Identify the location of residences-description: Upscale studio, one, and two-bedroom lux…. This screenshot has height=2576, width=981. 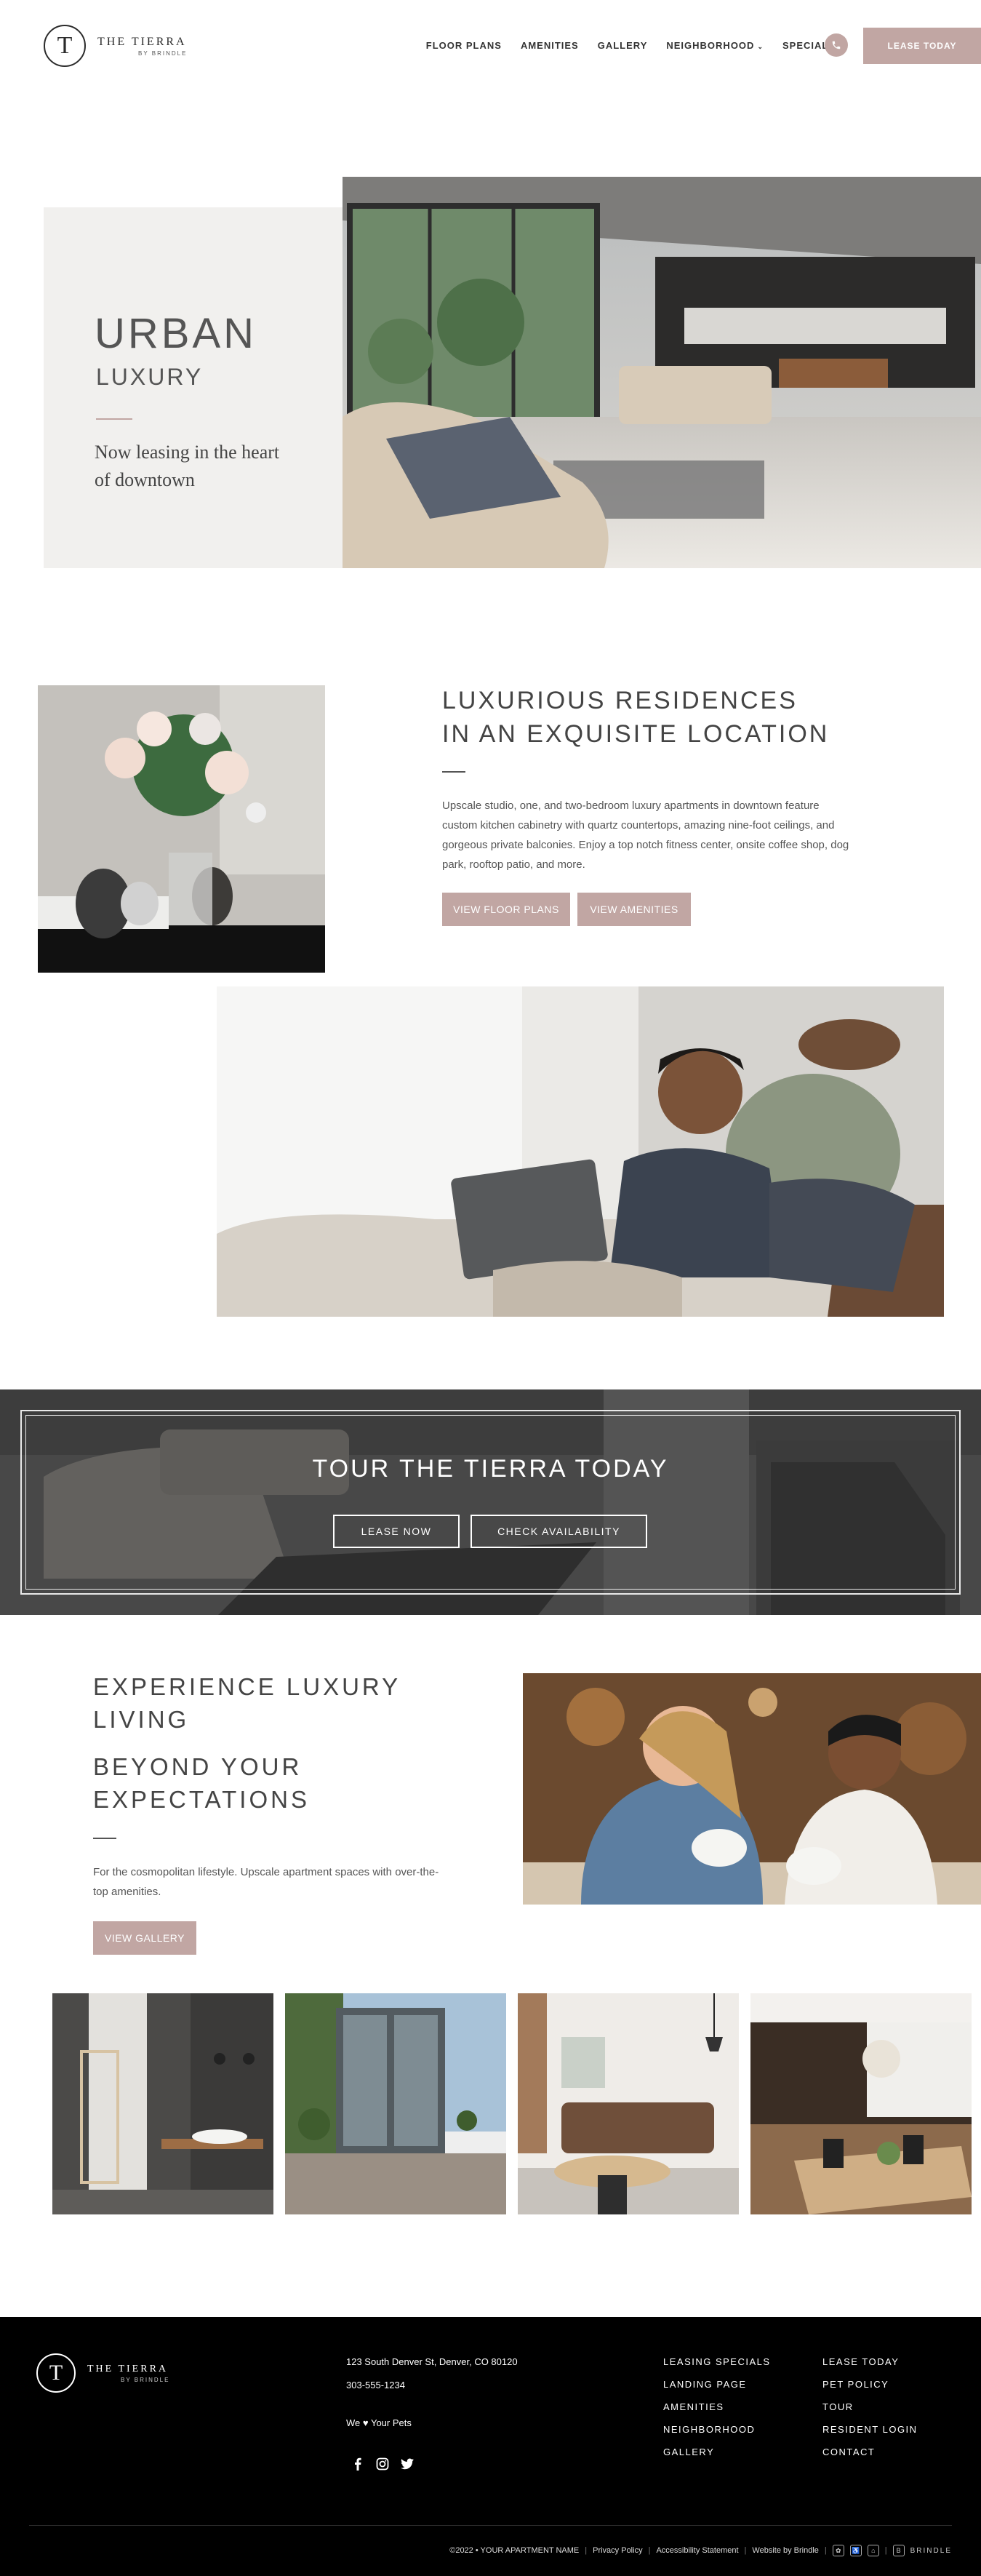
(645, 835).